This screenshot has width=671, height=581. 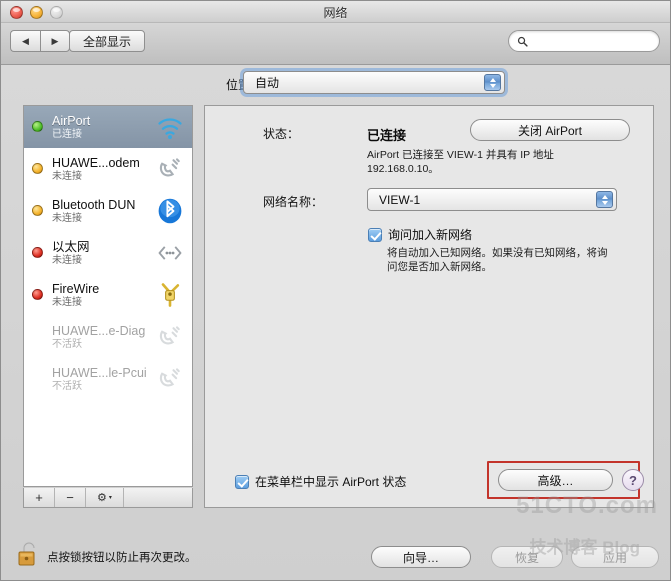 I want to click on title-bar: 网络, so click(x=335, y=12).